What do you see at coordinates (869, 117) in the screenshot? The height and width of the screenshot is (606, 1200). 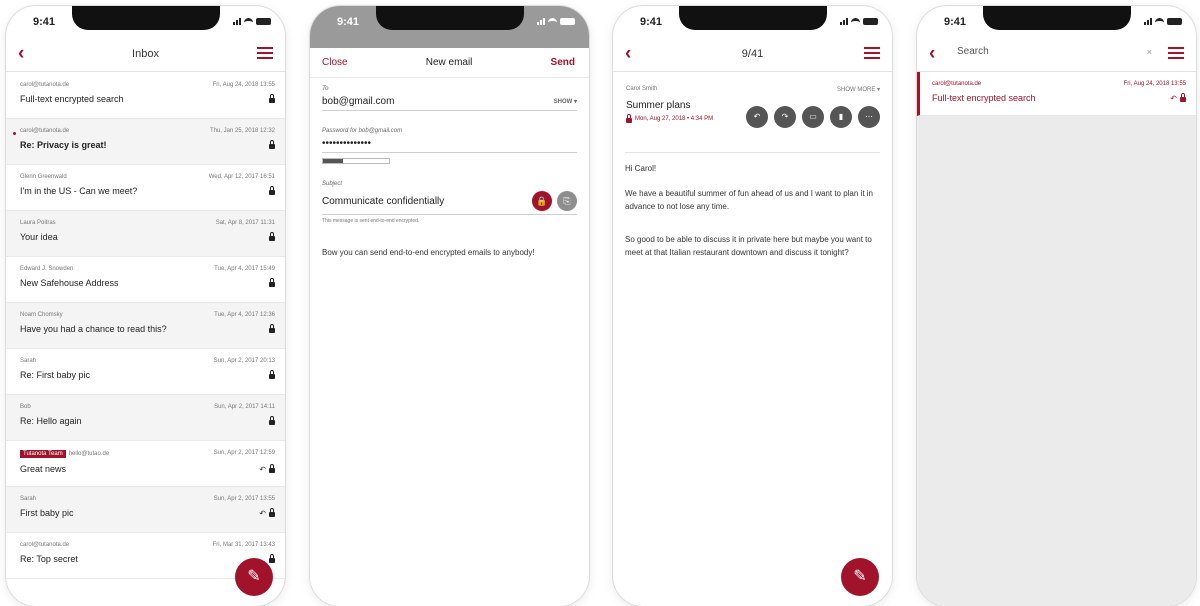 I see `more-icon: ⋯` at bounding box center [869, 117].